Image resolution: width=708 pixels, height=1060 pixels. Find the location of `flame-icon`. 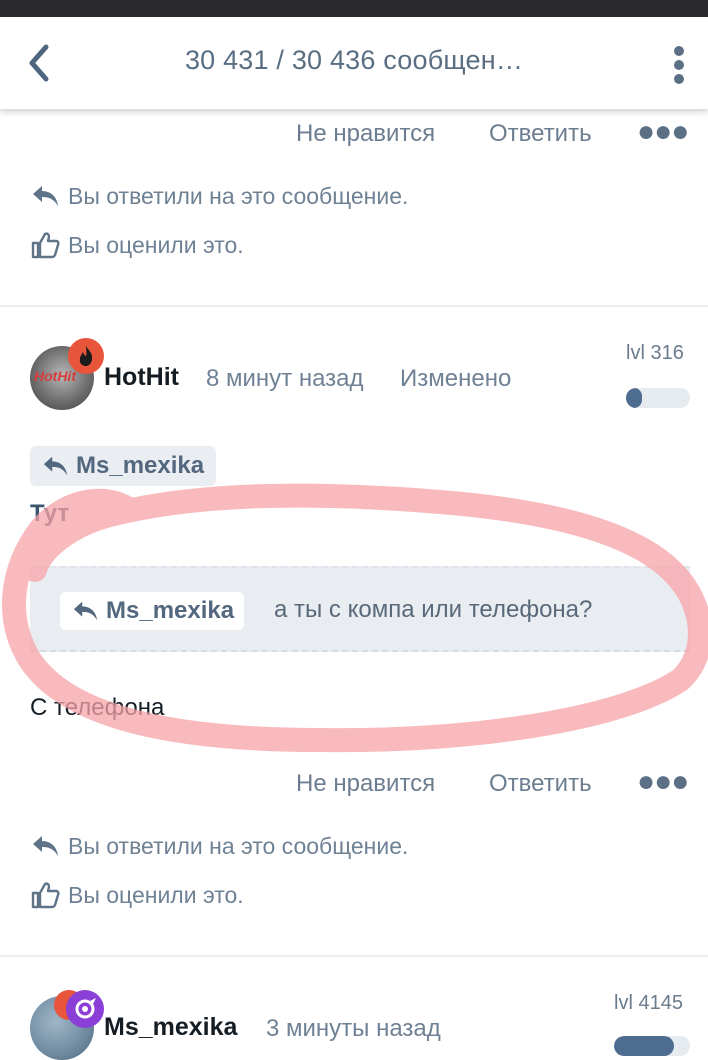

flame-icon is located at coordinates (86, 355).